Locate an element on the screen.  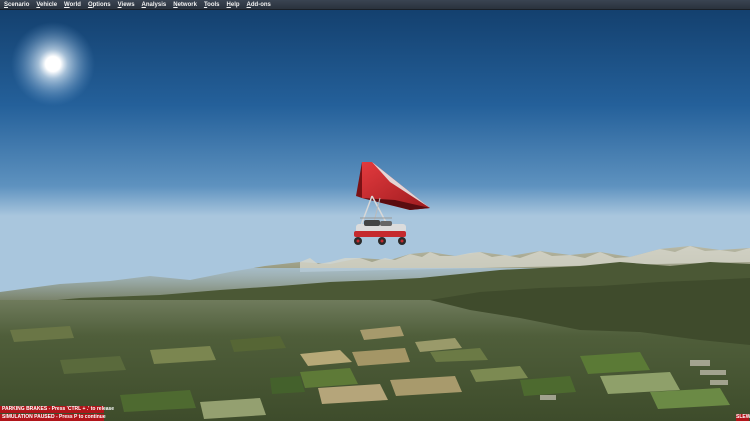
menu-add-ons: Add-ons is located at coordinates (259, 5).